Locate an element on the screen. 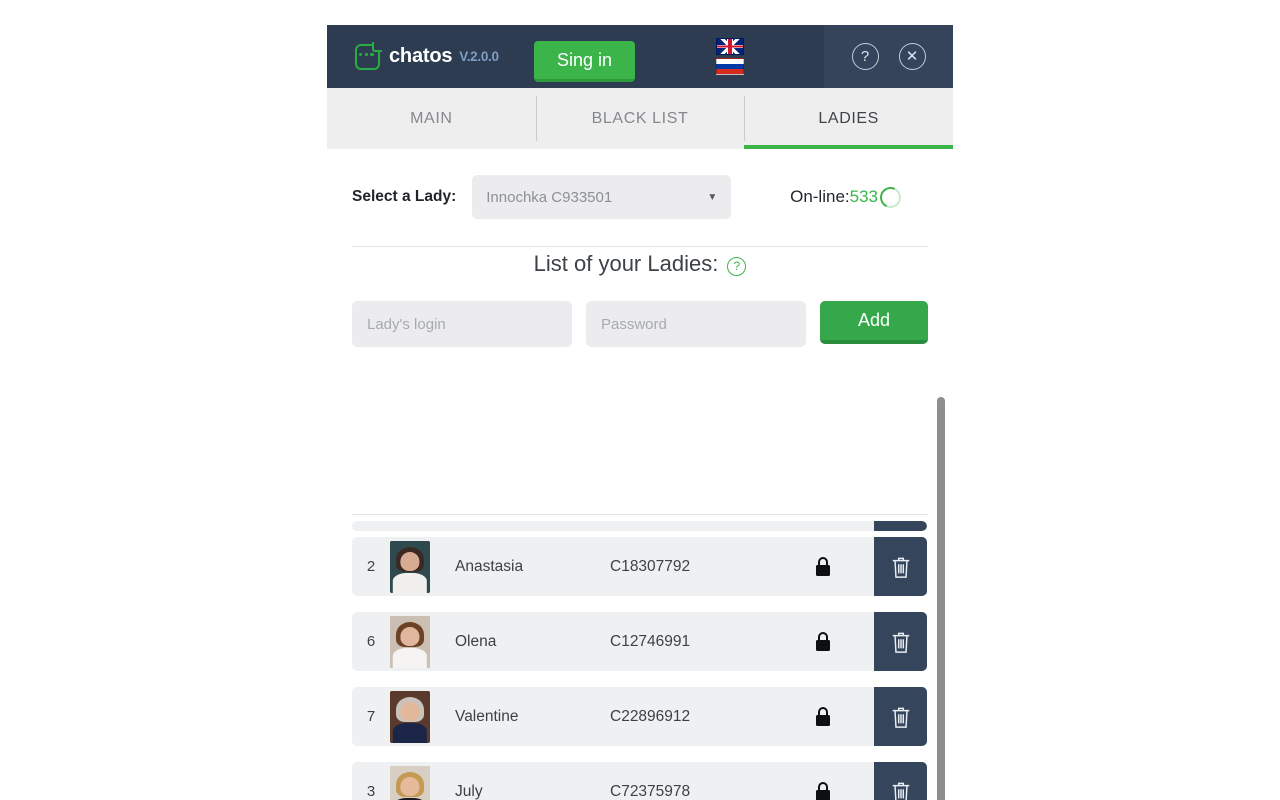 The height and width of the screenshot is (800, 1280). brand-name: chatos is located at coordinates (421, 56).